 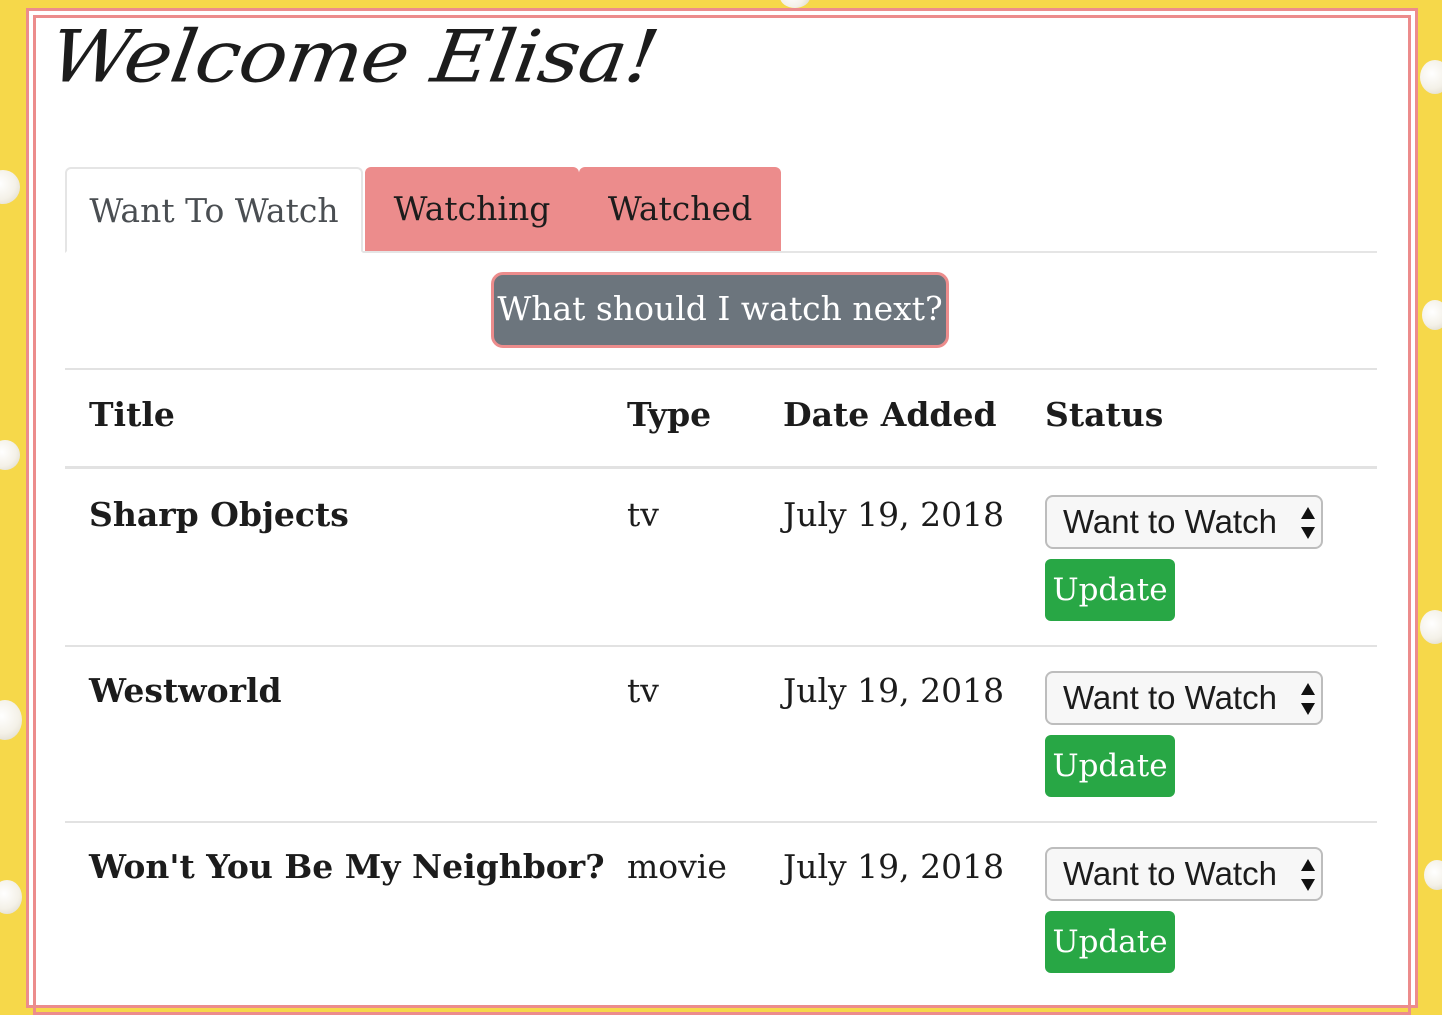 What do you see at coordinates (214, 210) in the screenshot?
I see `tab-want-to-watch: Want To Watch` at bounding box center [214, 210].